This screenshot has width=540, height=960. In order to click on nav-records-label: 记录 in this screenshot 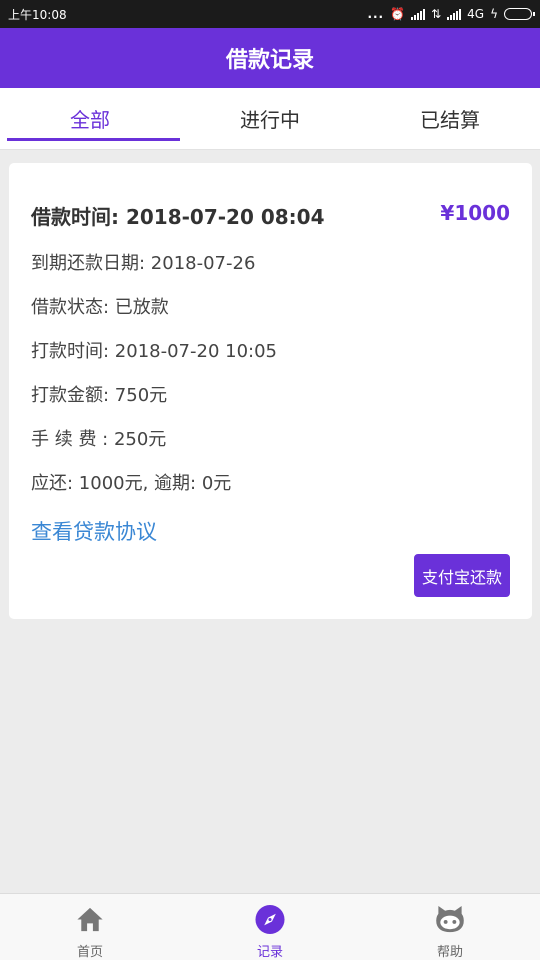, I will do `click(269, 952)`.